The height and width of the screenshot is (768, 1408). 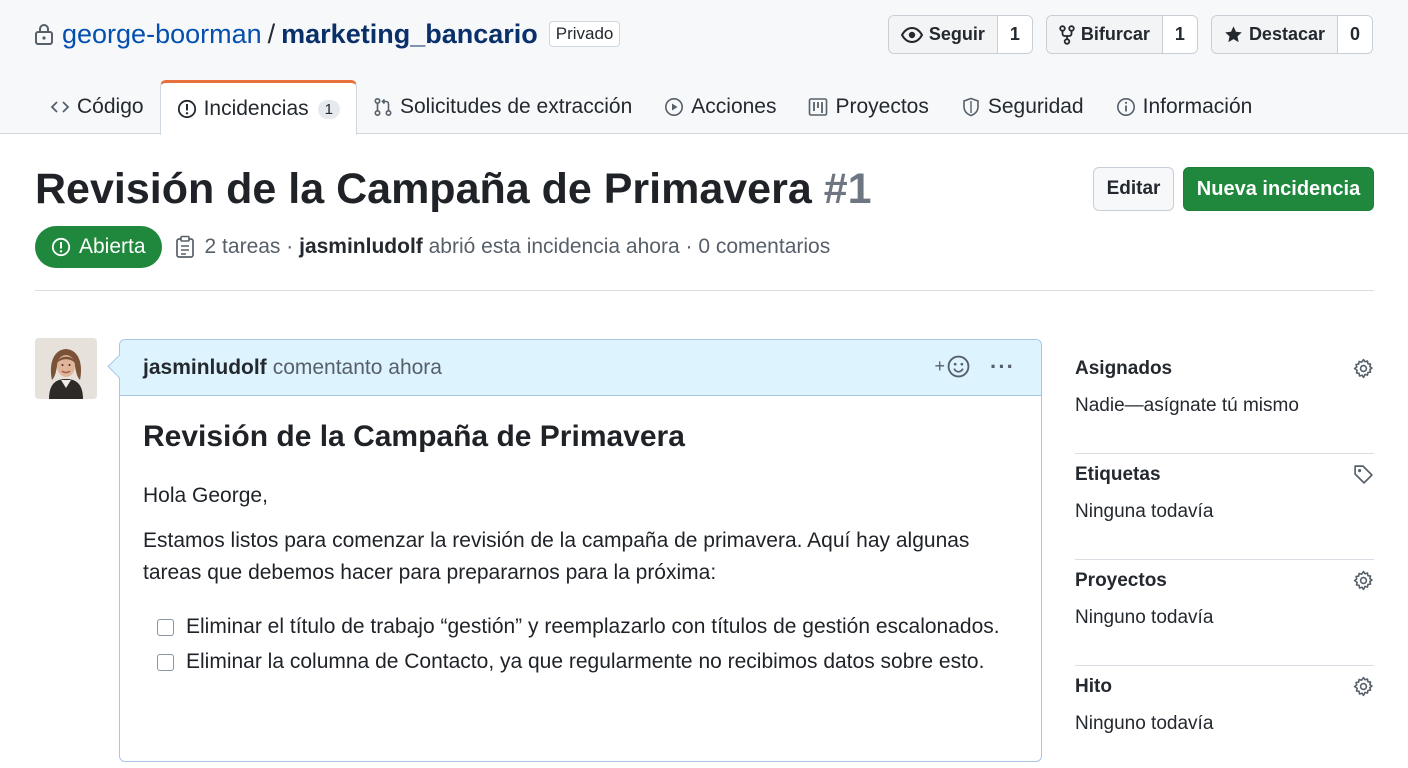 I want to click on task-count: 2 tareas, so click(x=243, y=246).